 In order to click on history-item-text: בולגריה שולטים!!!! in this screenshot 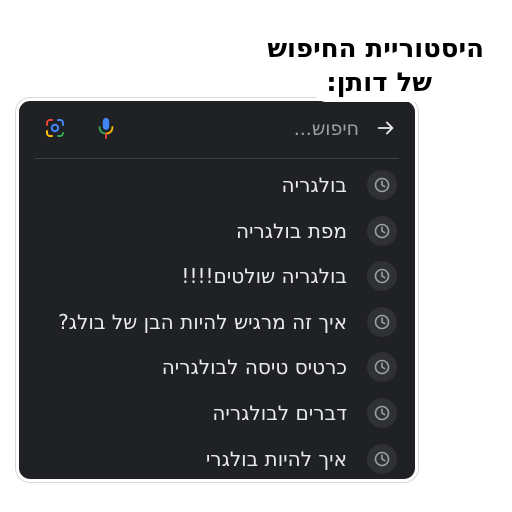, I will do `click(264, 276)`.